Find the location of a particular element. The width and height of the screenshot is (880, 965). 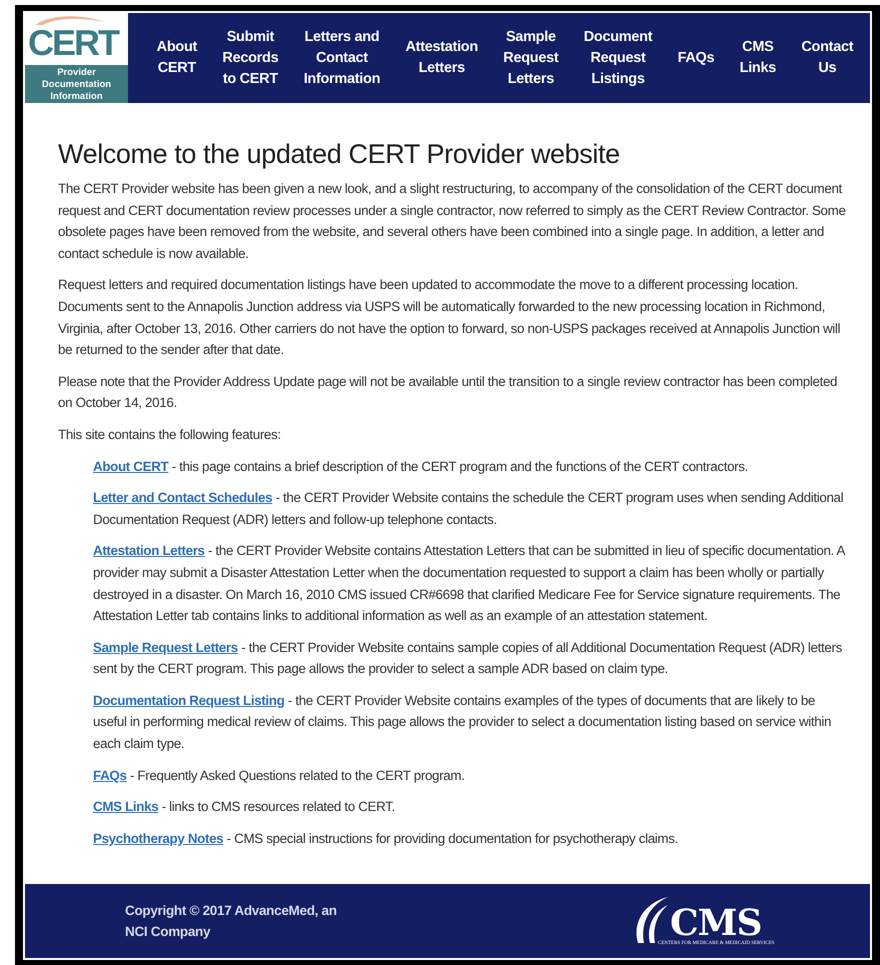

nav-link: Submit Records to CERT is located at coordinates (250, 58).